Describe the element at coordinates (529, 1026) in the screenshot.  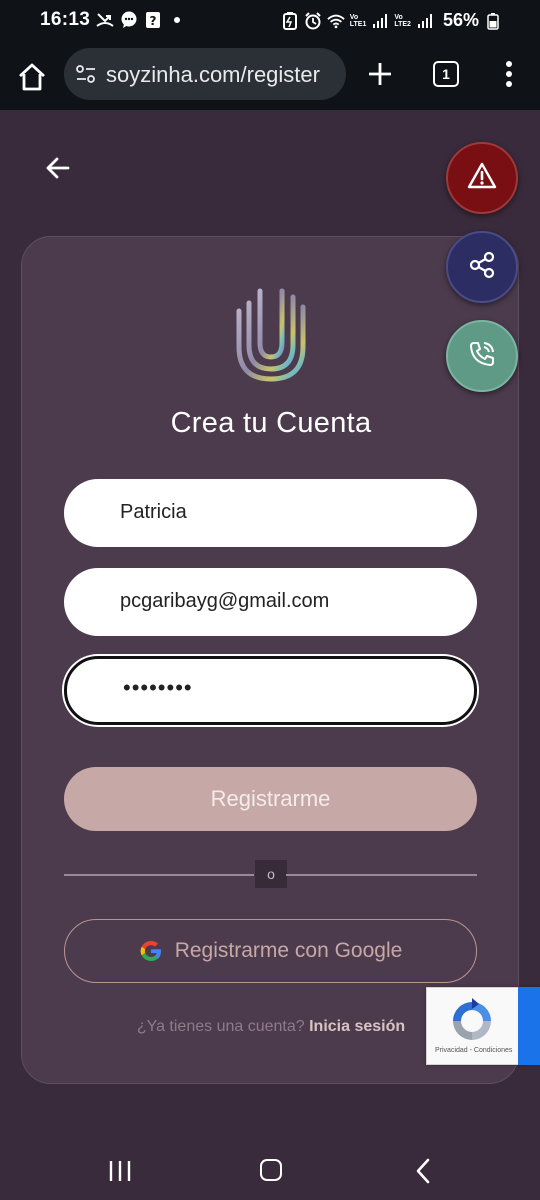
I see `recaptcha-tab` at that location.